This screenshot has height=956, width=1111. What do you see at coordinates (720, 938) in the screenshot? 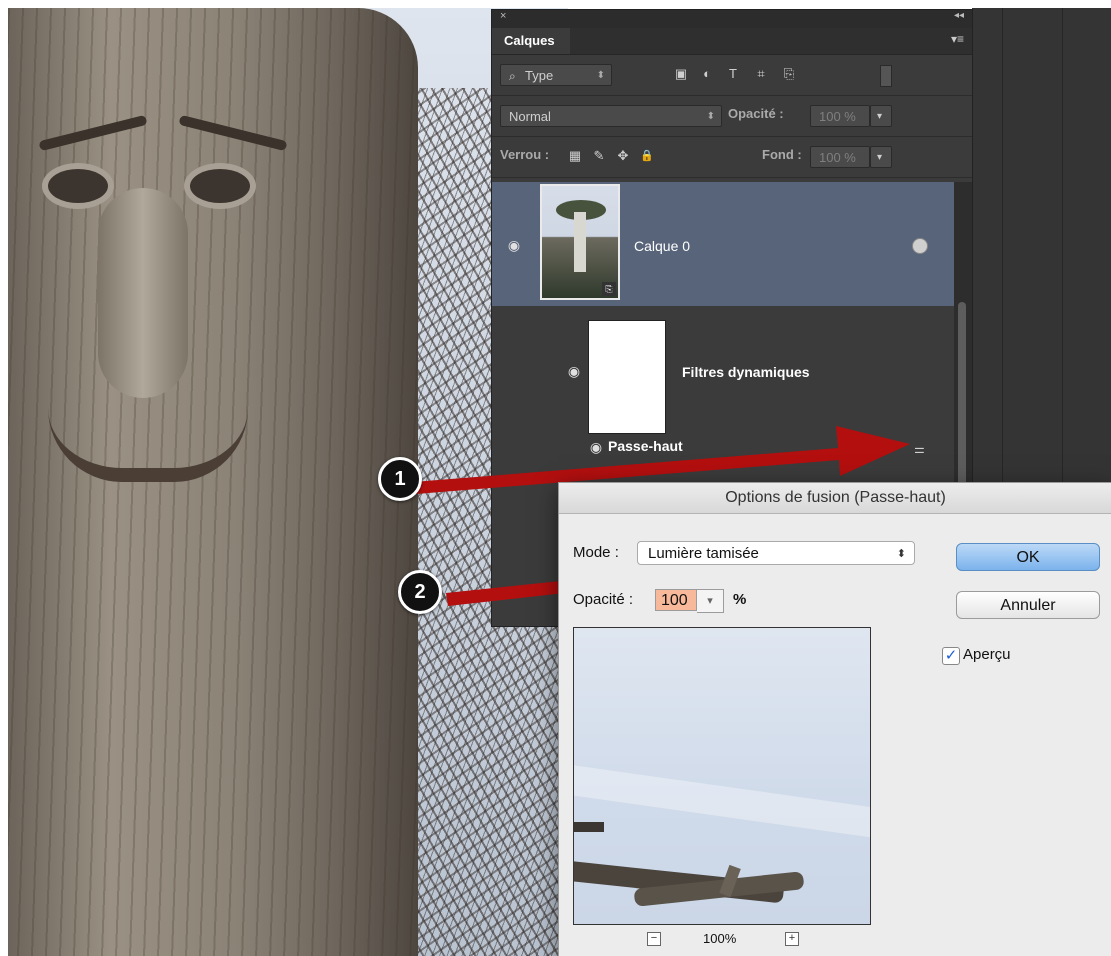
I see `zoom-level: 100%` at bounding box center [720, 938].